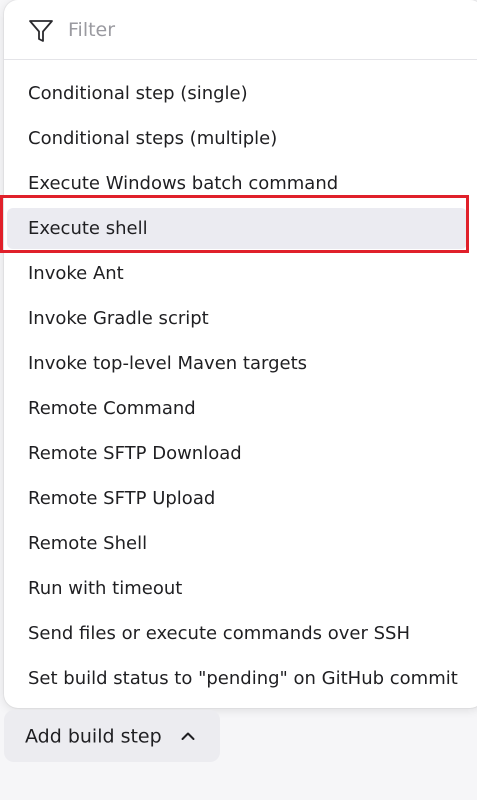  I want to click on menu-item-execute-shell: Execute shell, so click(240, 228).